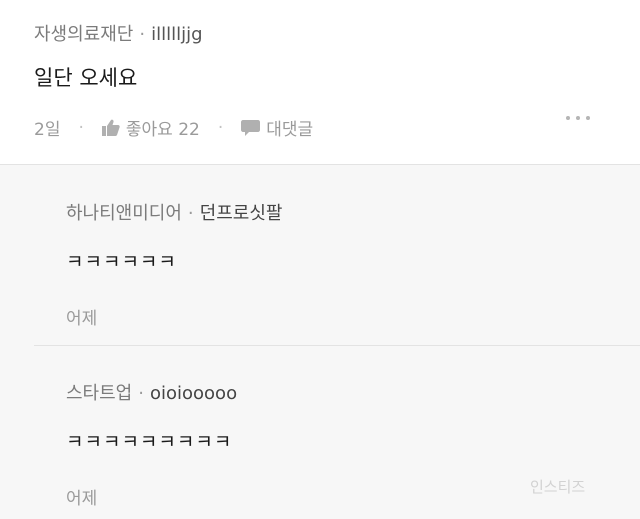 This screenshot has width=640, height=519. Describe the element at coordinates (290, 130) in the screenshot. I see `reply-label: 대댓글` at that location.